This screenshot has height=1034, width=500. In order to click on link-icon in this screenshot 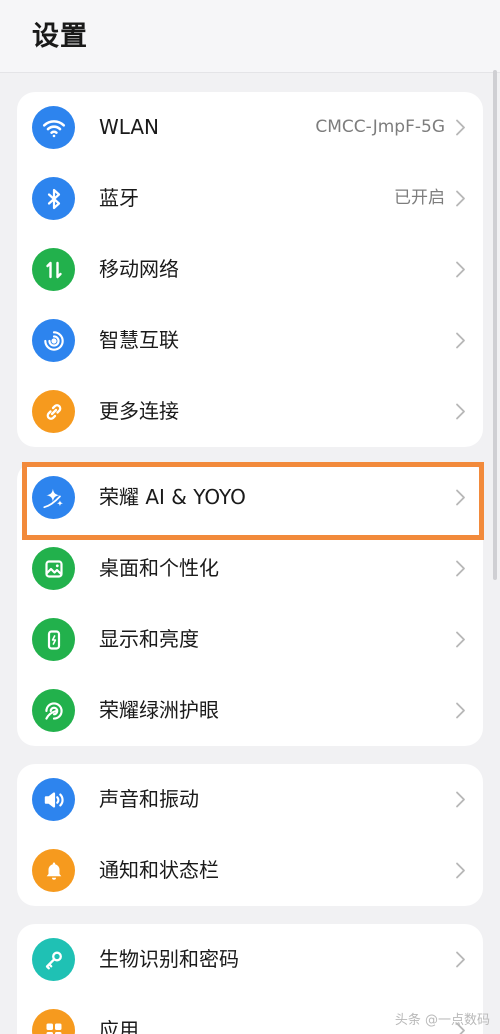, I will do `click(53, 411)`.